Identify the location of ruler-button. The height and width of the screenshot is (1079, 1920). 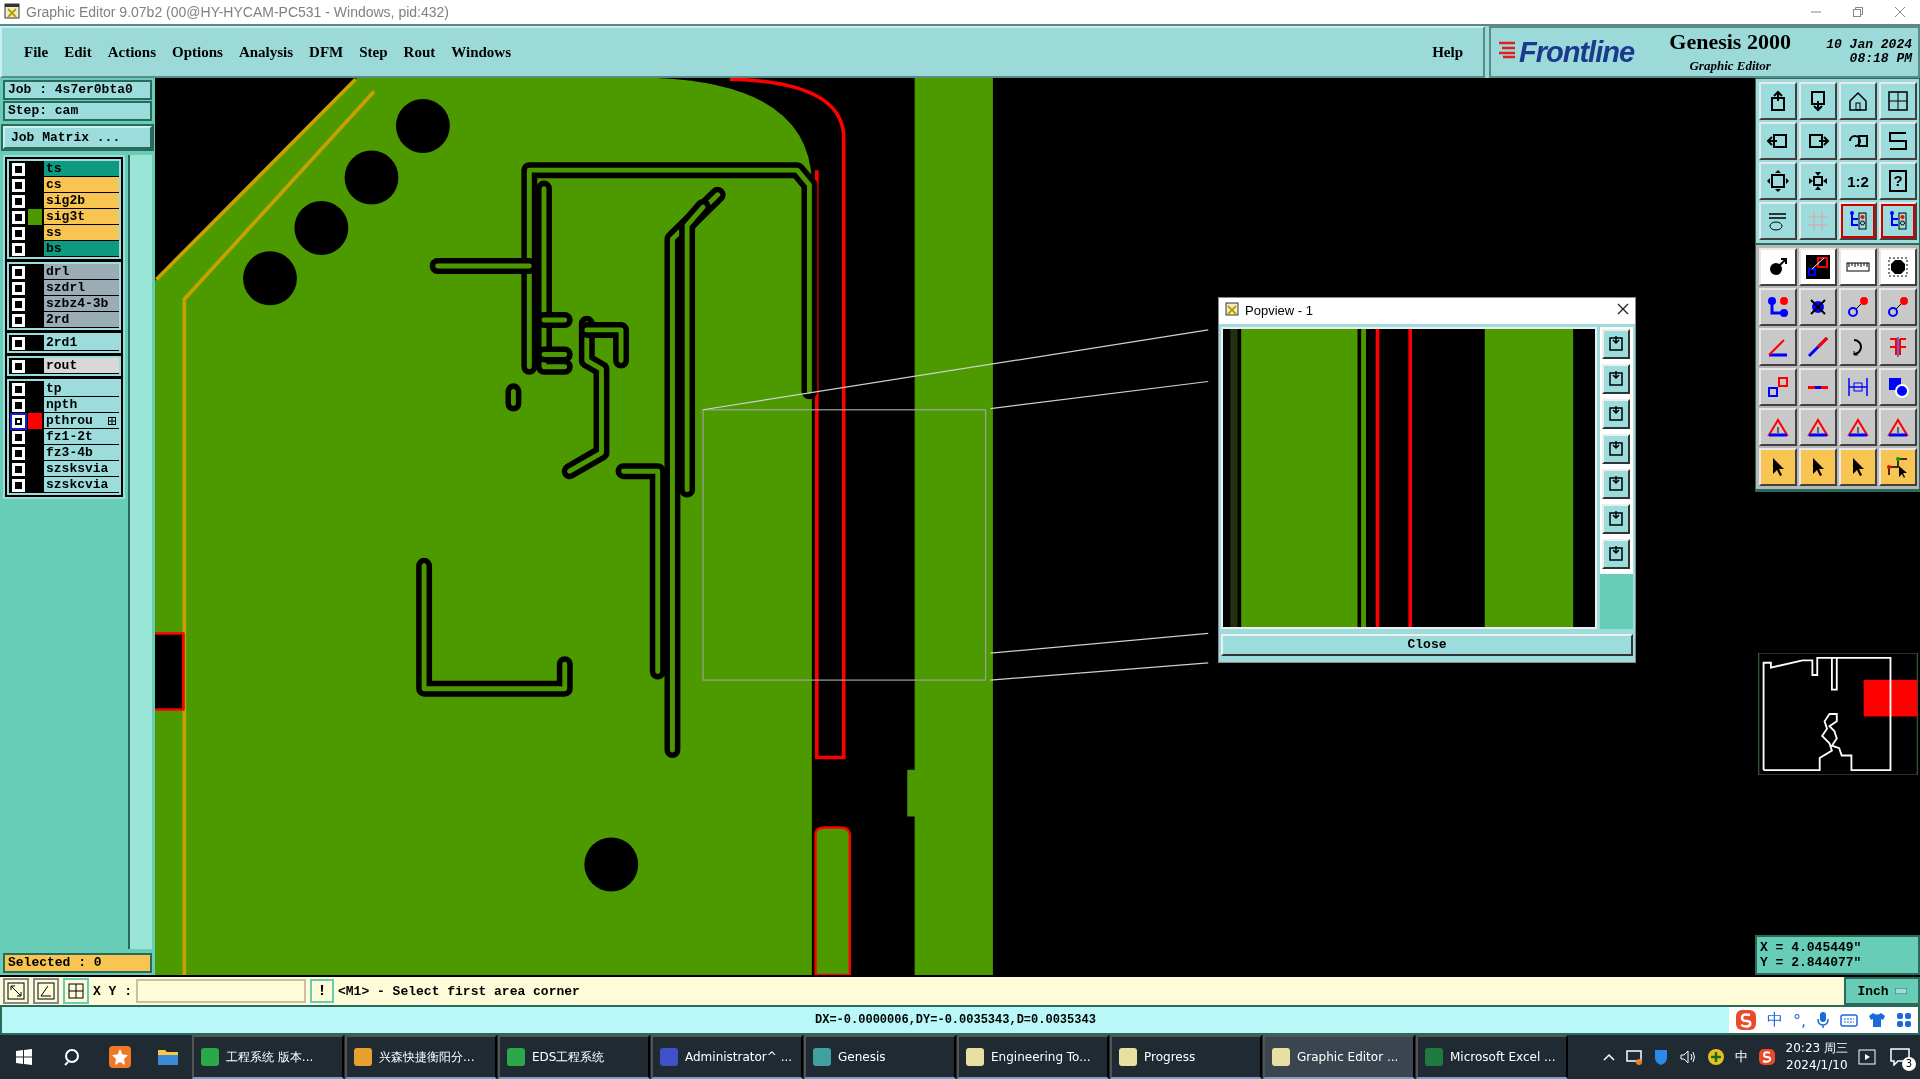
(1858, 267).